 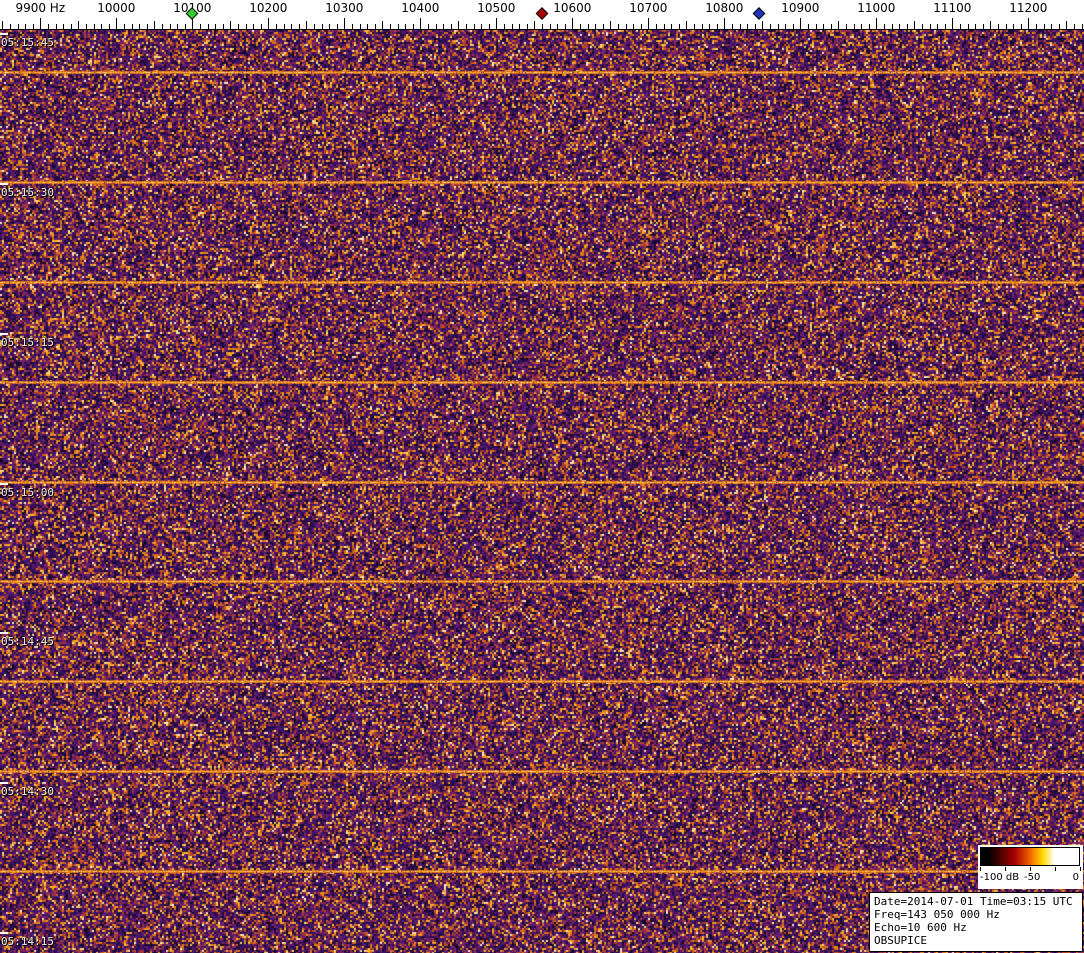 What do you see at coordinates (27, 641) in the screenshot?
I see `time-tick-label: 05:14:45` at bounding box center [27, 641].